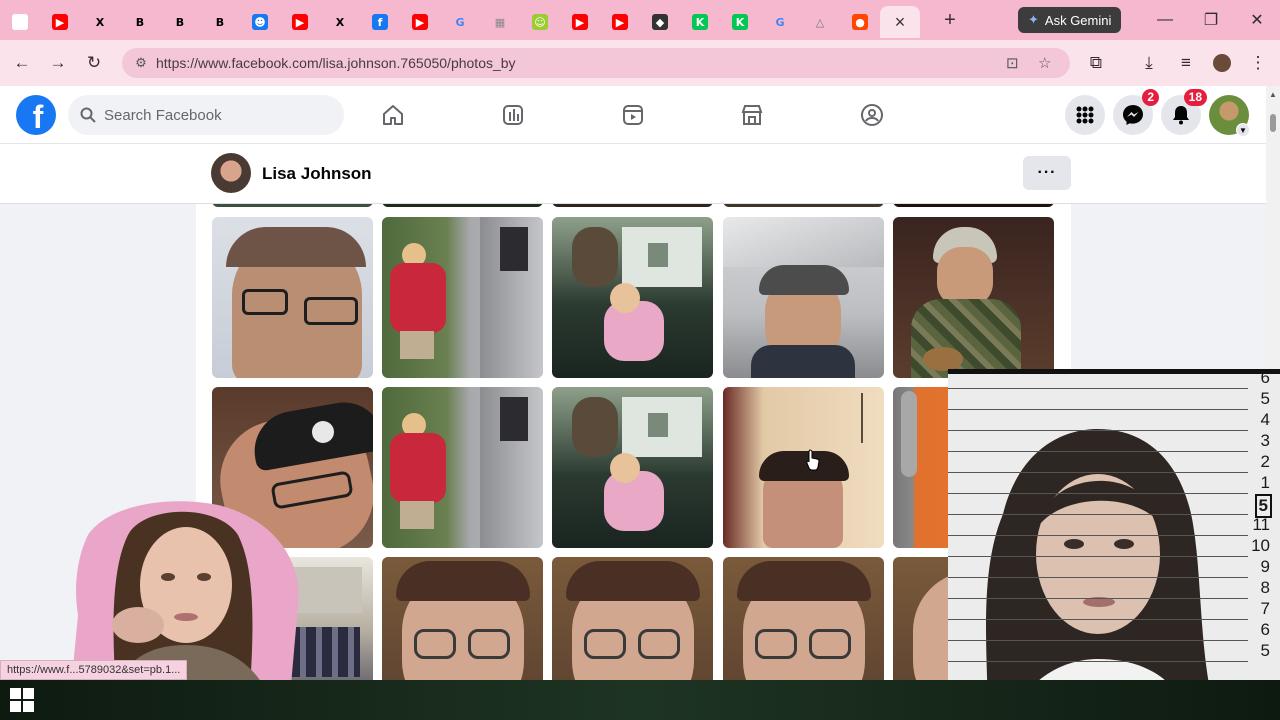  Describe the element at coordinates (141, 63) in the screenshot. I see `site-info-icon: ⚙` at that location.